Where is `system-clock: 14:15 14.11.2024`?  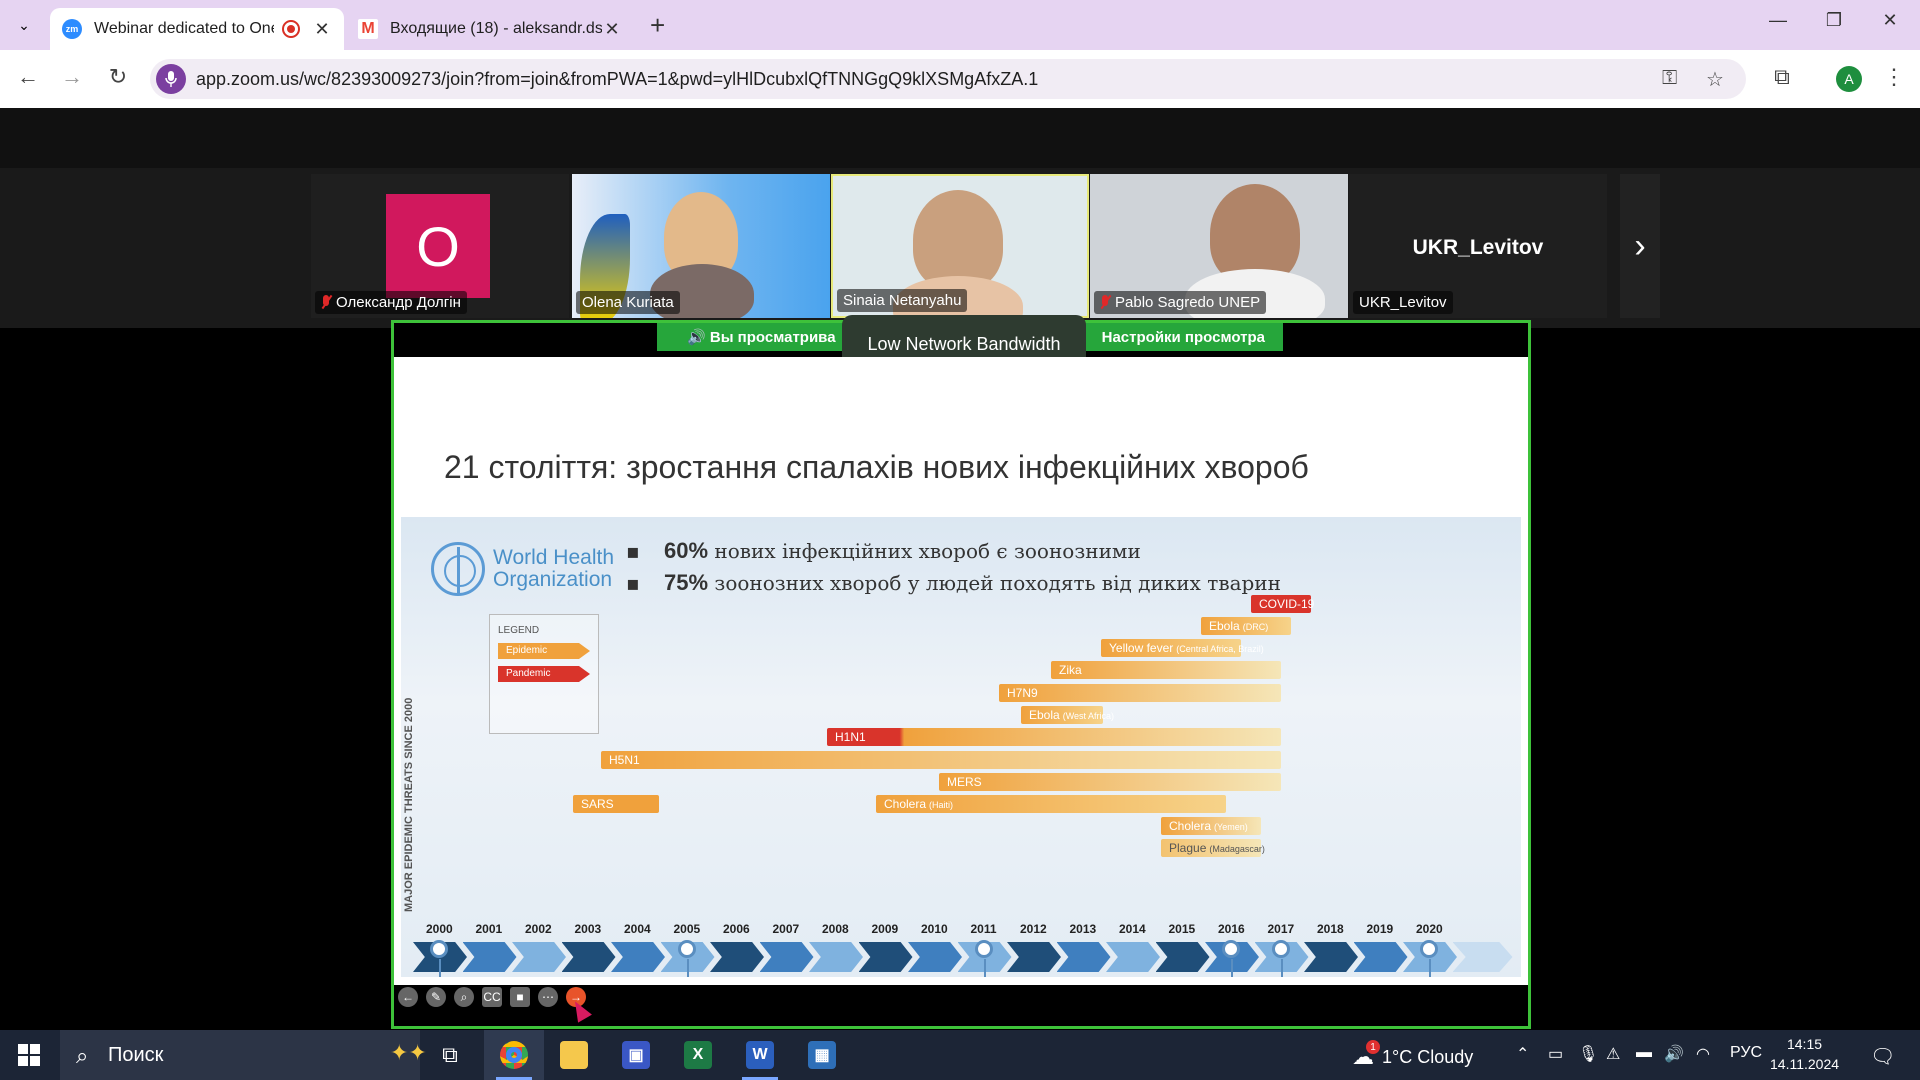
system-clock: 14:15 14.11.2024 is located at coordinates (1804, 1054).